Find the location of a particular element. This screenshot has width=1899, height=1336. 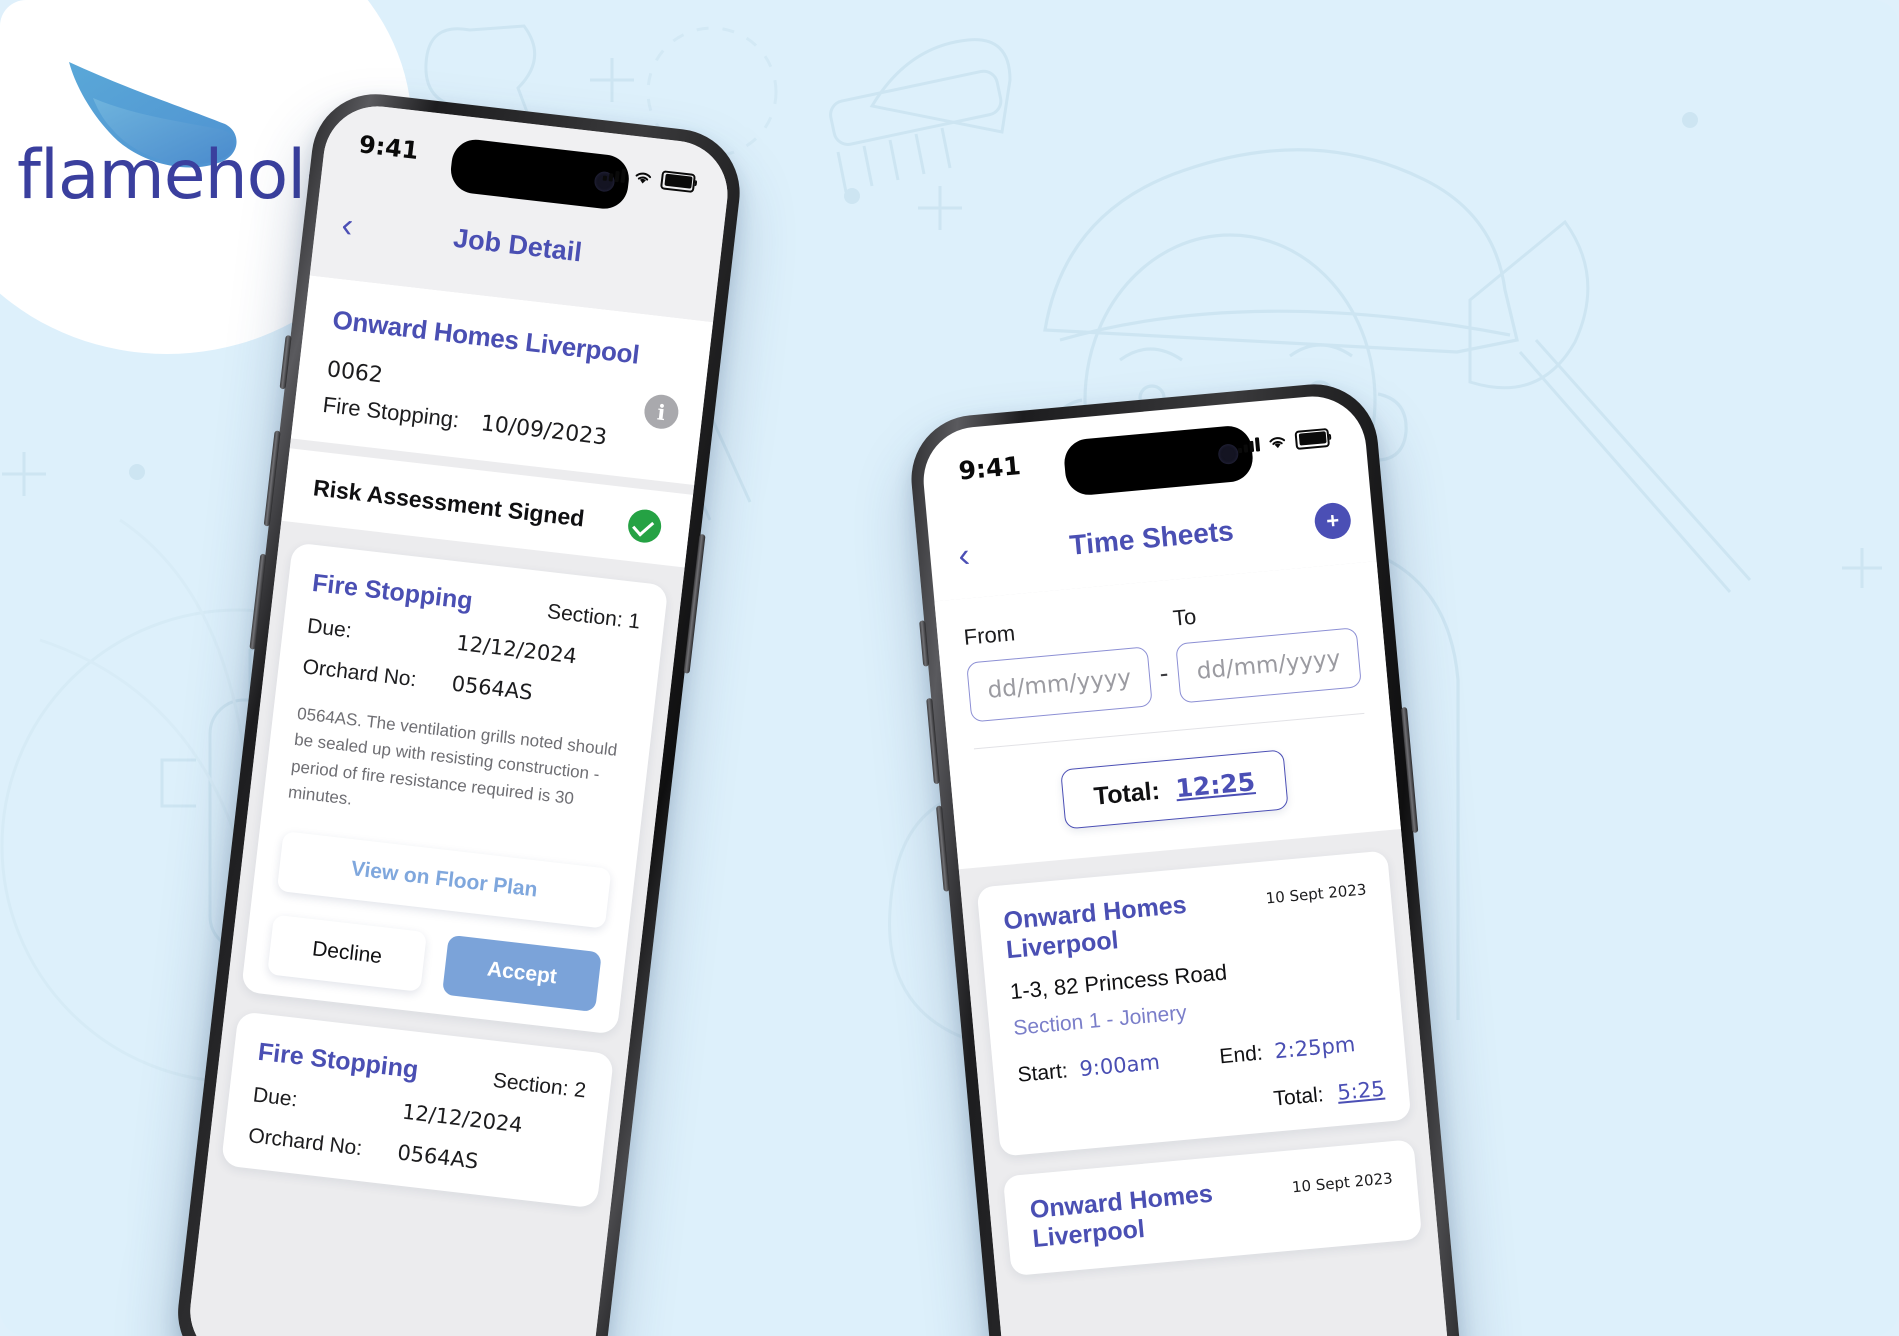

timesheet-entry-2: Onward Homes Liverpool 10 Sept 2023 is located at coordinates (1212, 1208).